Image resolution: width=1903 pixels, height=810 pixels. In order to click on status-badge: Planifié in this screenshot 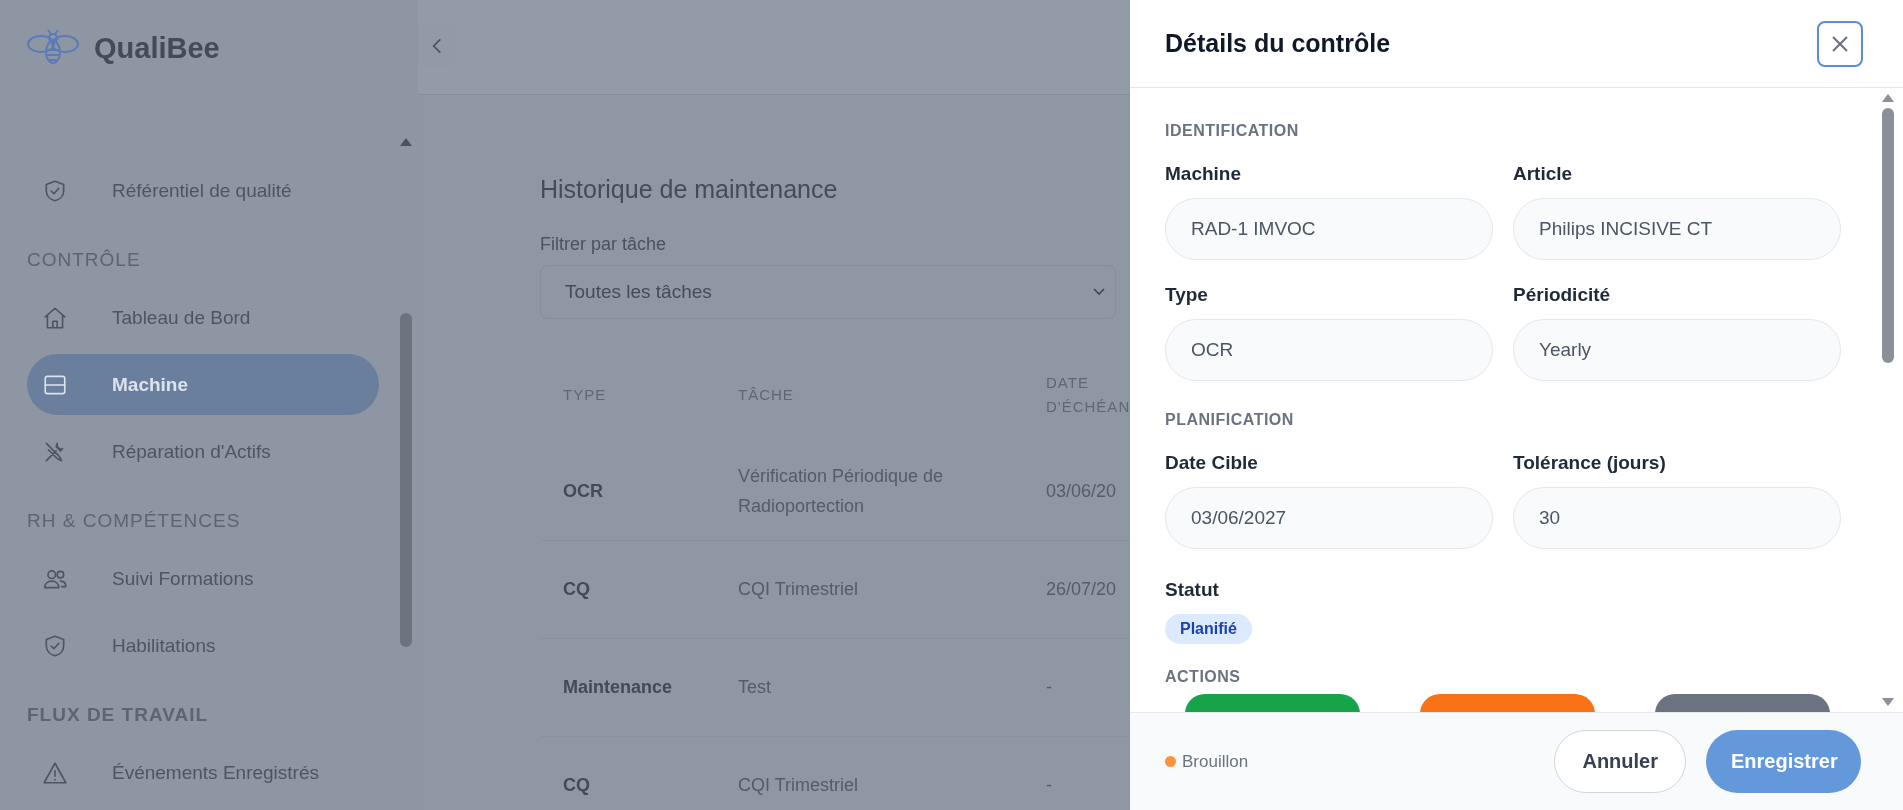, I will do `click(1208, 629)`.